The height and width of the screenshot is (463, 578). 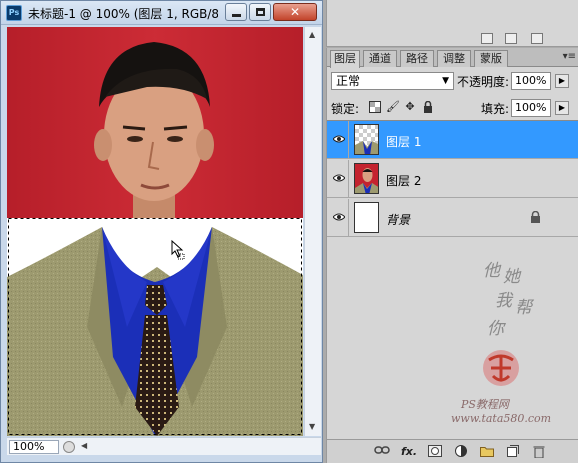 I want to click on fill-label: 填充:, so click(x=495, y=109).